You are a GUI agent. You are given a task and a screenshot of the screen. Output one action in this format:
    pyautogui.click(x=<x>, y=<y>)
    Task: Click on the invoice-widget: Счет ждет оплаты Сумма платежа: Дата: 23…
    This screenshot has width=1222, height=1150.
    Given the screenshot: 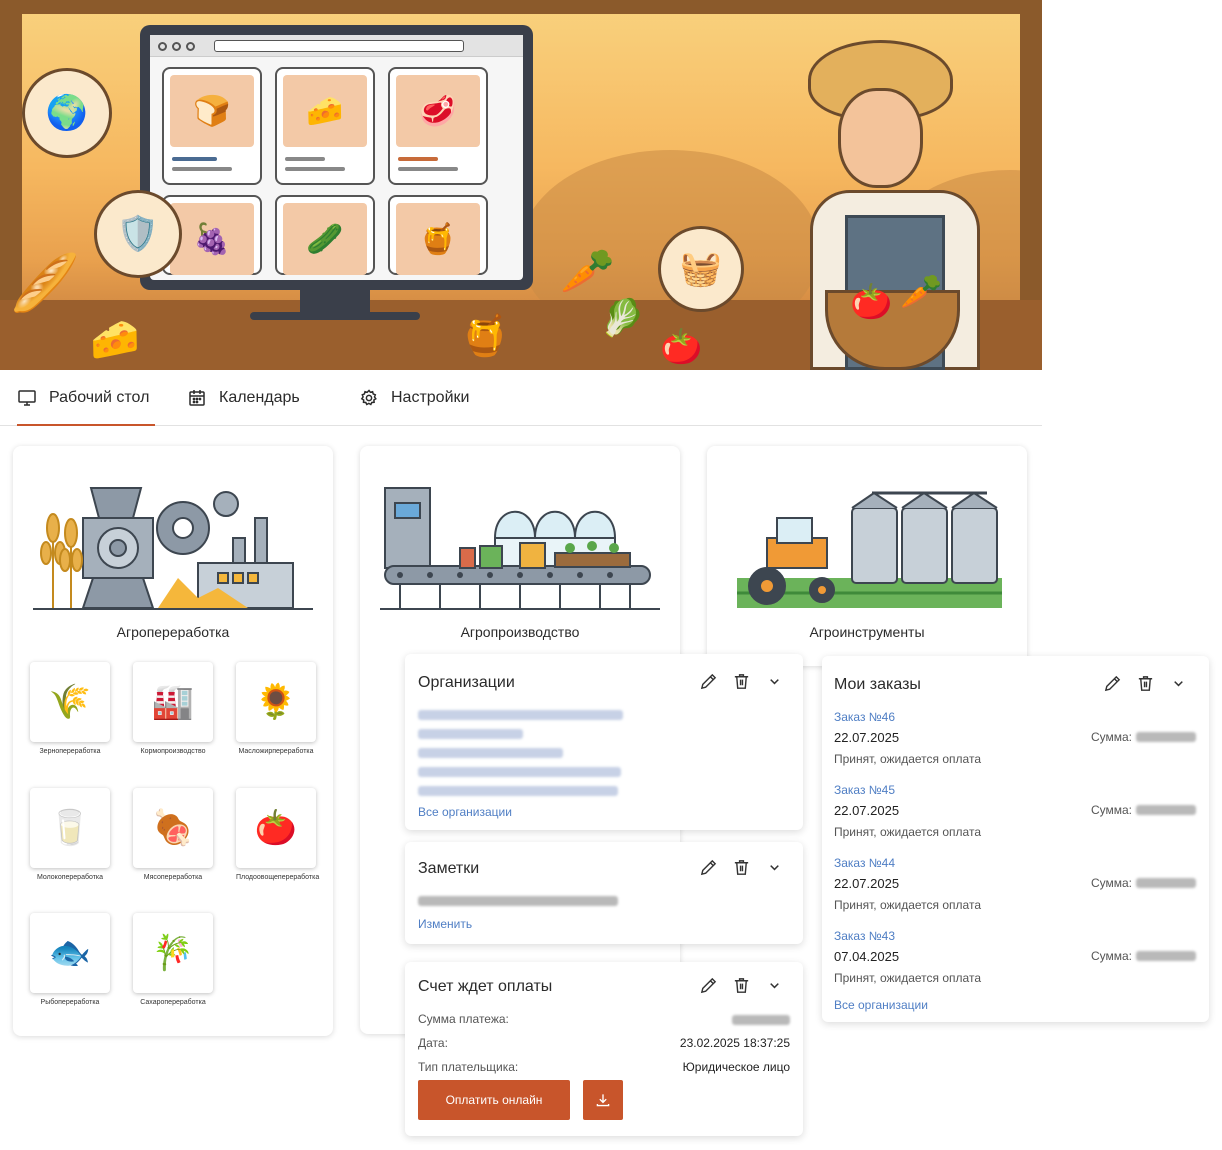 What is the action you would take?
    pyautogui.click(x=604, y=1049)
    